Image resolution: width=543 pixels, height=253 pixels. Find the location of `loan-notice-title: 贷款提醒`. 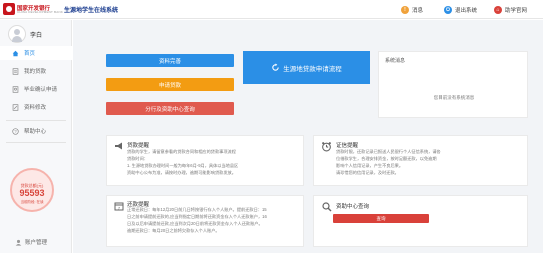

loan-notice-title: 贷款提醒 is located at coordinates (138, 146).